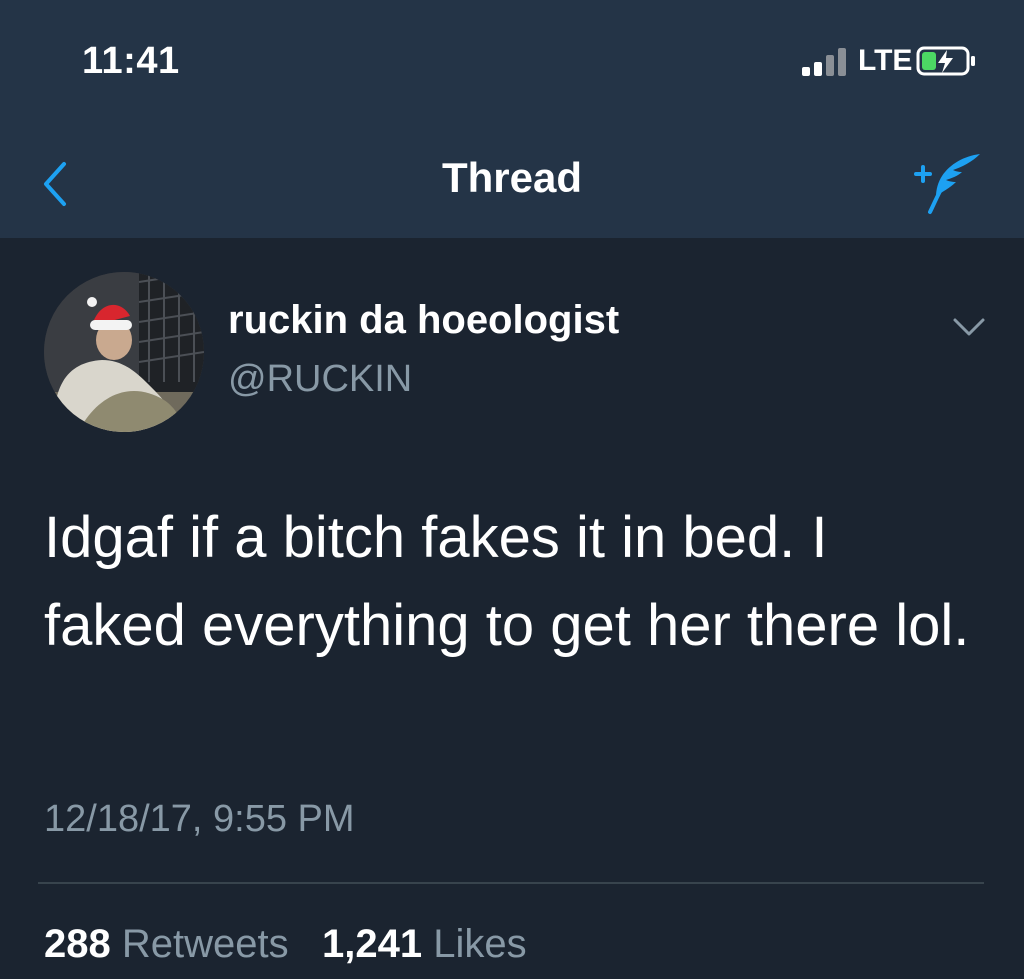  Describe the element at coordinates (124, 352) in the screenshot. I see `avatar` at that location.